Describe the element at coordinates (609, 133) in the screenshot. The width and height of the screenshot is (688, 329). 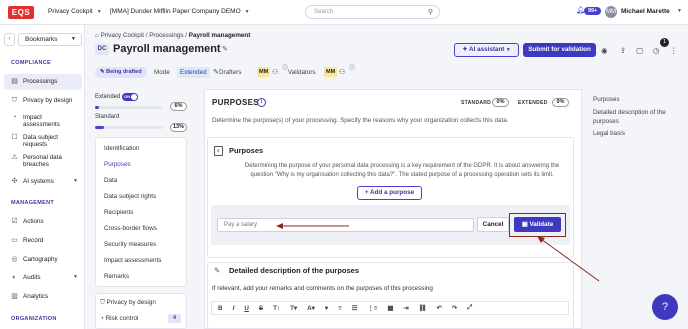
I see `outline-legal-basis: Legal basis` at that location.